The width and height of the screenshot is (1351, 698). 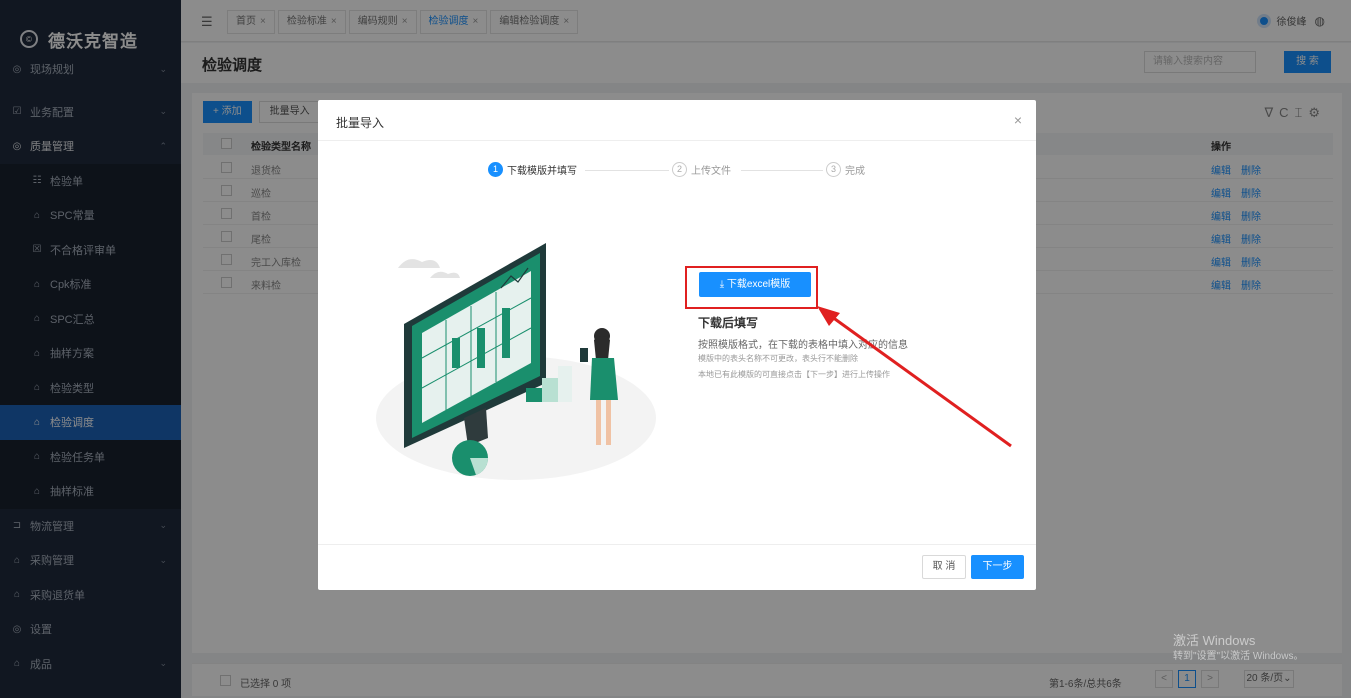 I want to click on watermark-line: 激活 Windows, so click(x=1214, y=640).